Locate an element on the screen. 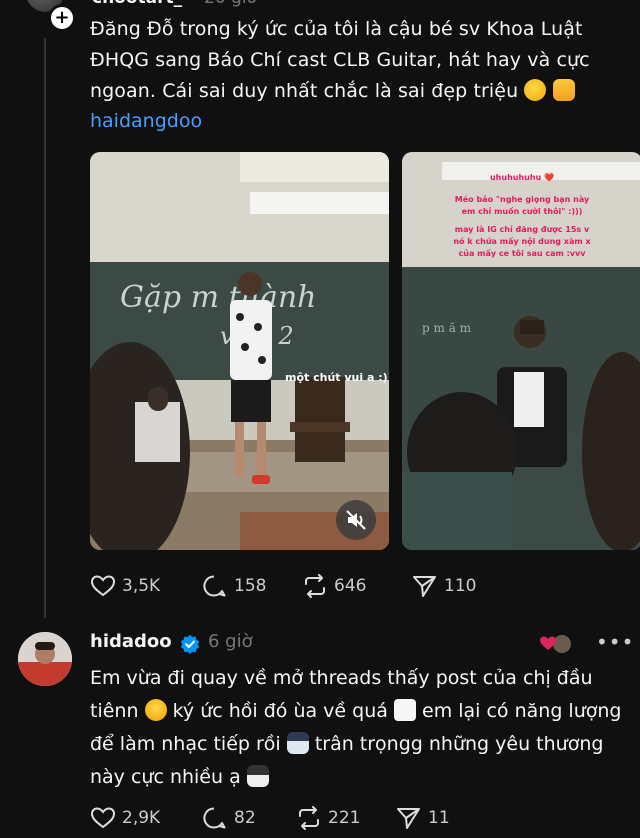  reply-reply-count: 82 is located at coordinates (245, 818).